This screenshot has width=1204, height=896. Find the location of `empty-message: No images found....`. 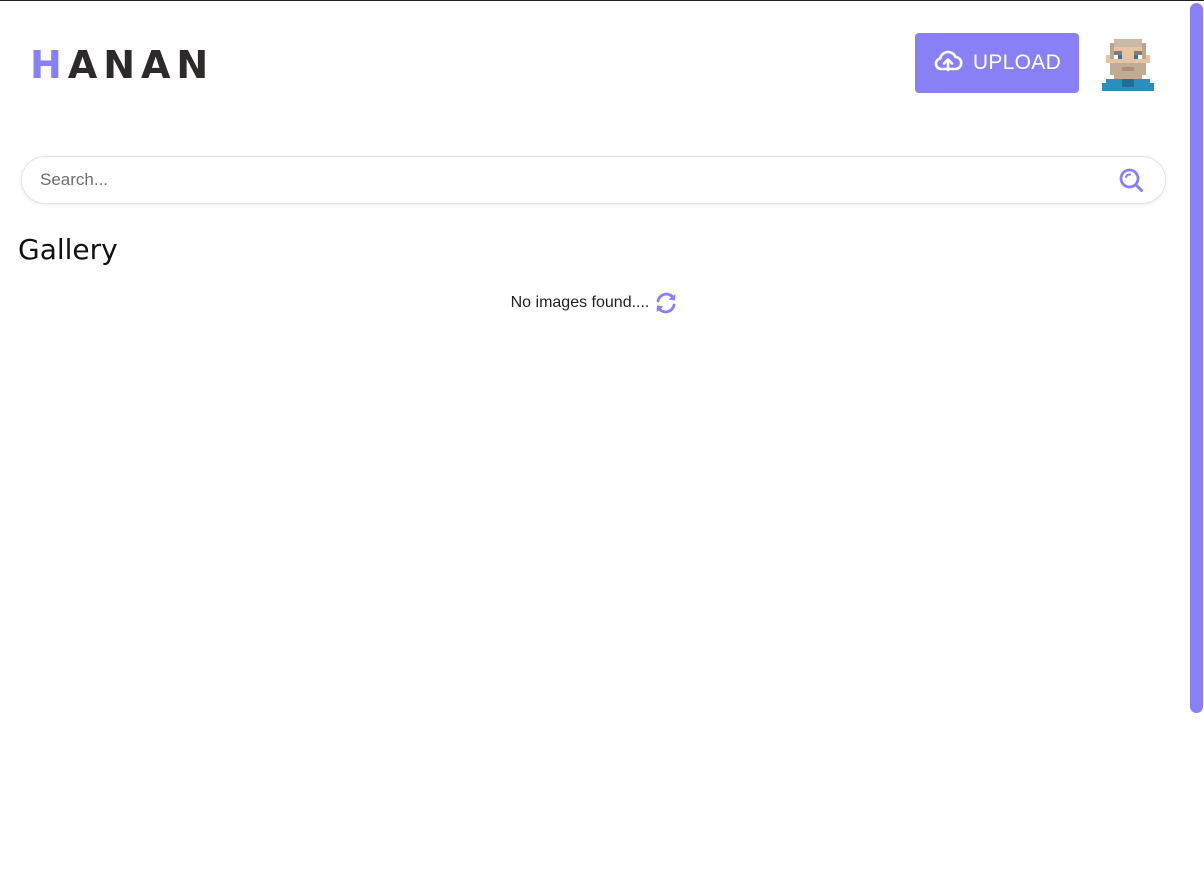

empty-message: No images found.... is located at coordinates (580, 302).